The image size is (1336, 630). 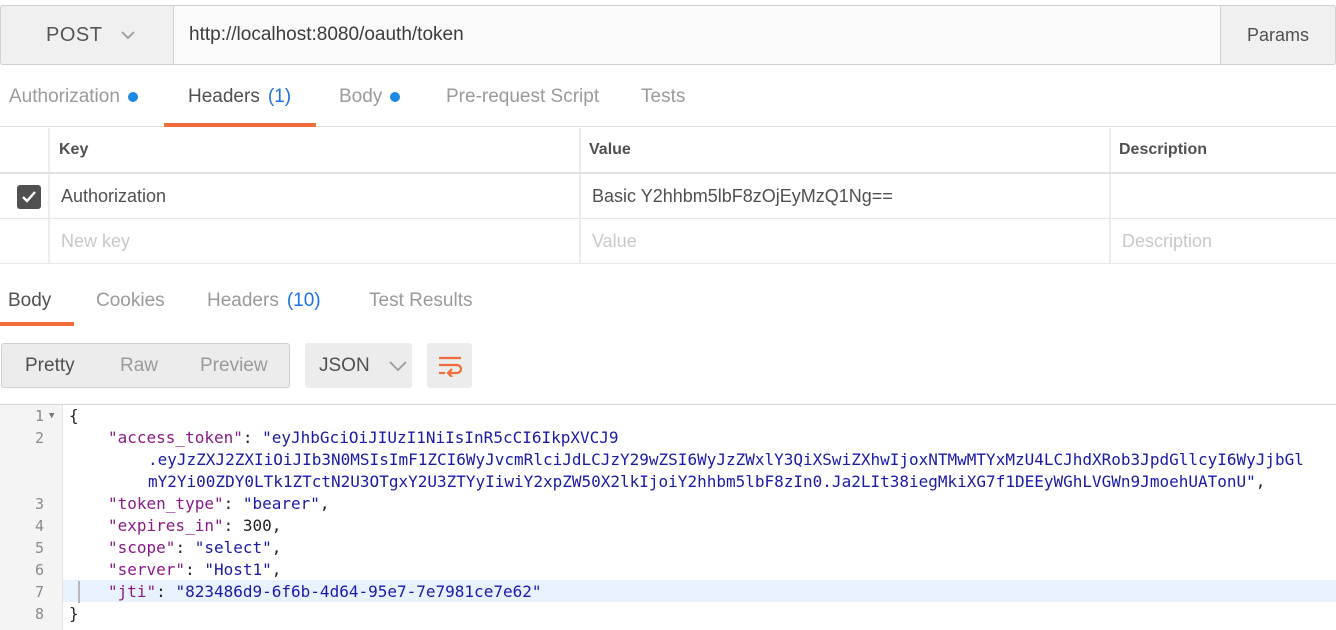 What do you see at coordinates (742, 196) in the screenshot?
I see `header-value-field: Basic Y2hhbm5lbF8zOjEyMzQ1Ng==` at bounding box center [742, 196].